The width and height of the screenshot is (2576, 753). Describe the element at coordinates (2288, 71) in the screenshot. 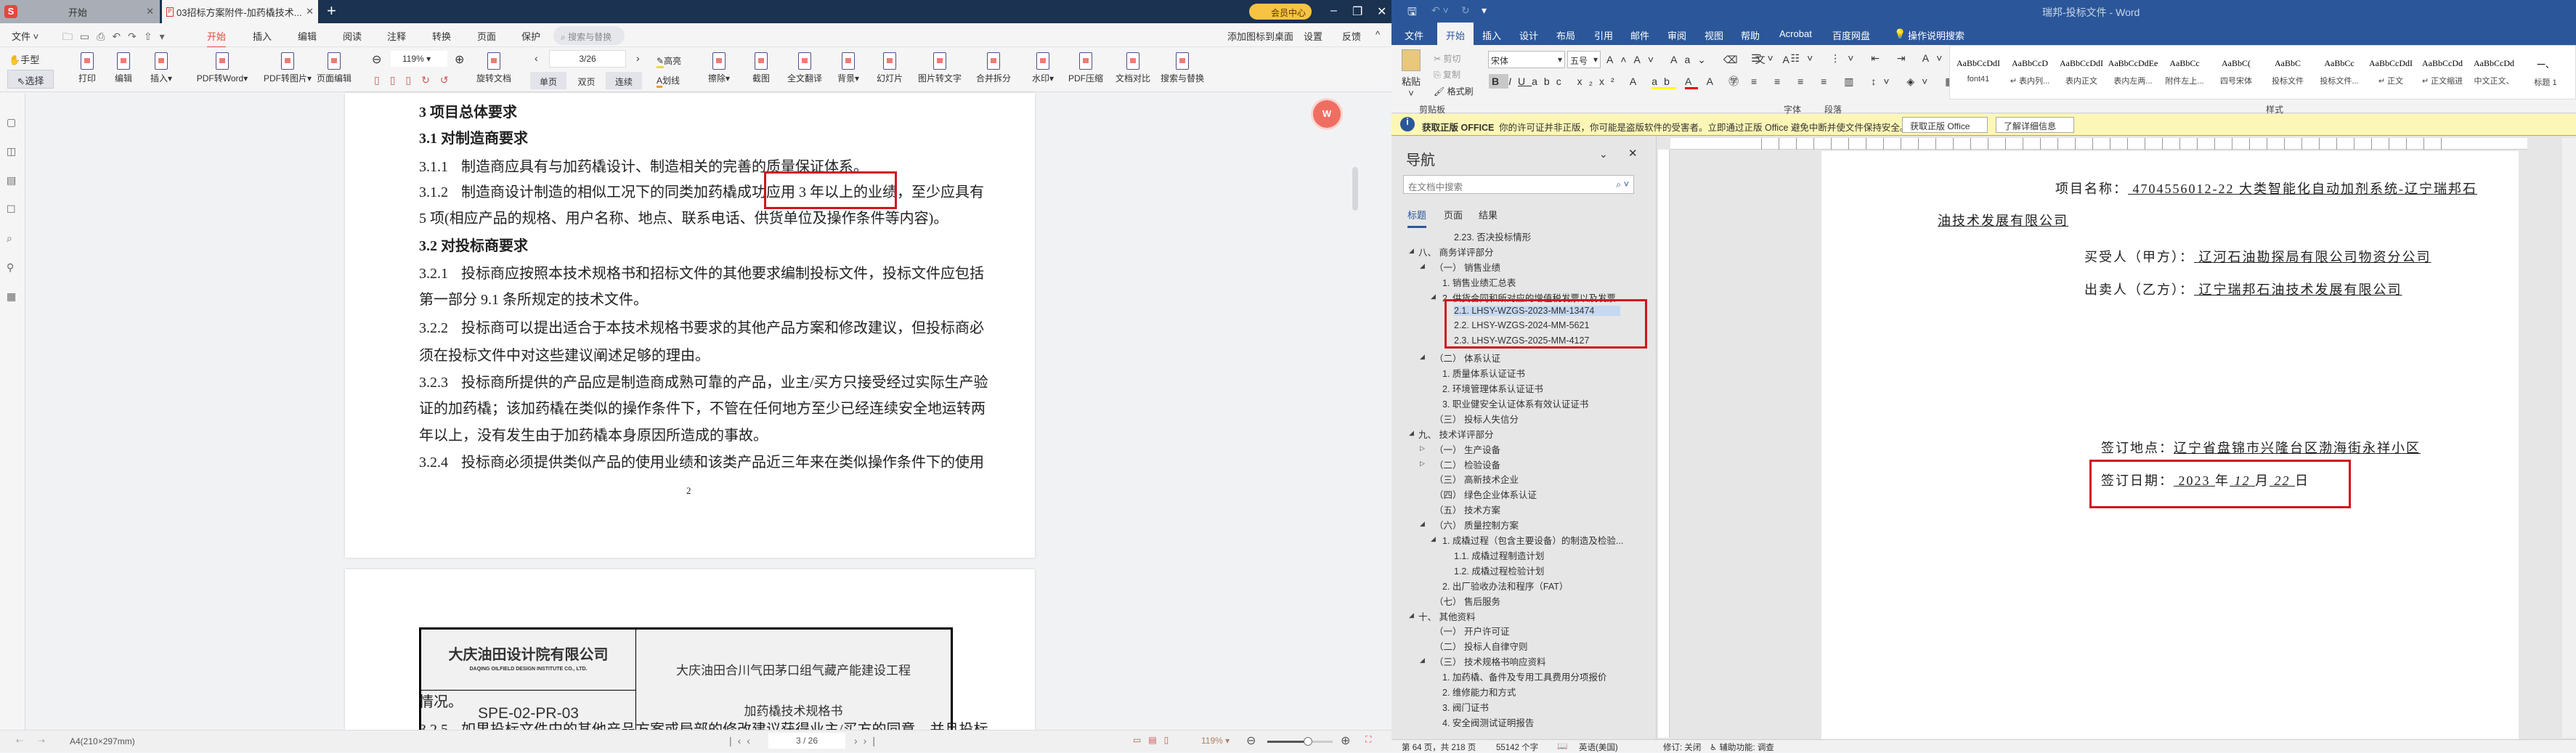

I see `style-item: AaBbC 投标文件` at that location.